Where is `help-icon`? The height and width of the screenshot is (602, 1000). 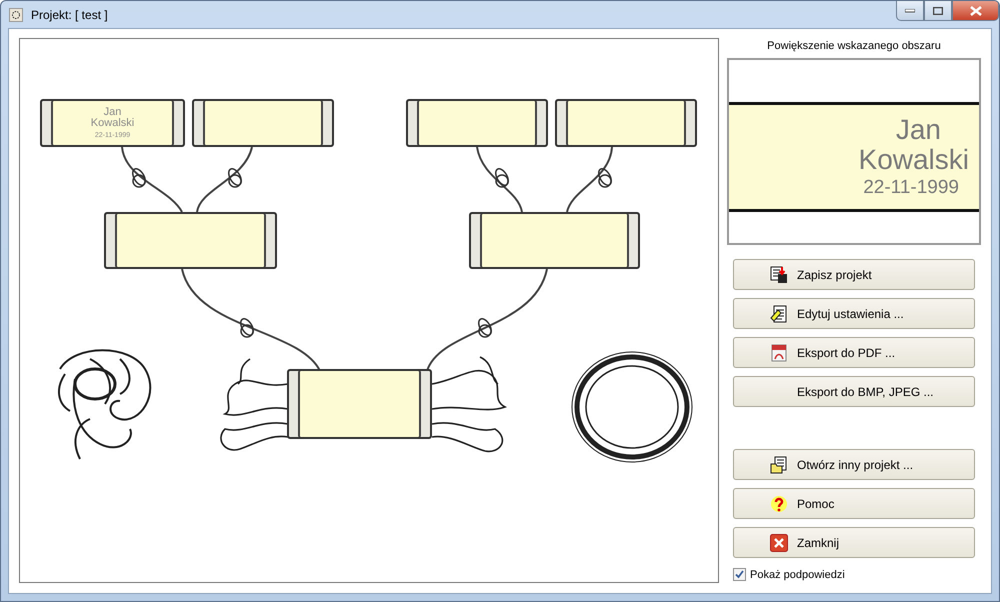
help-icon is located at coordinates (779, 503).